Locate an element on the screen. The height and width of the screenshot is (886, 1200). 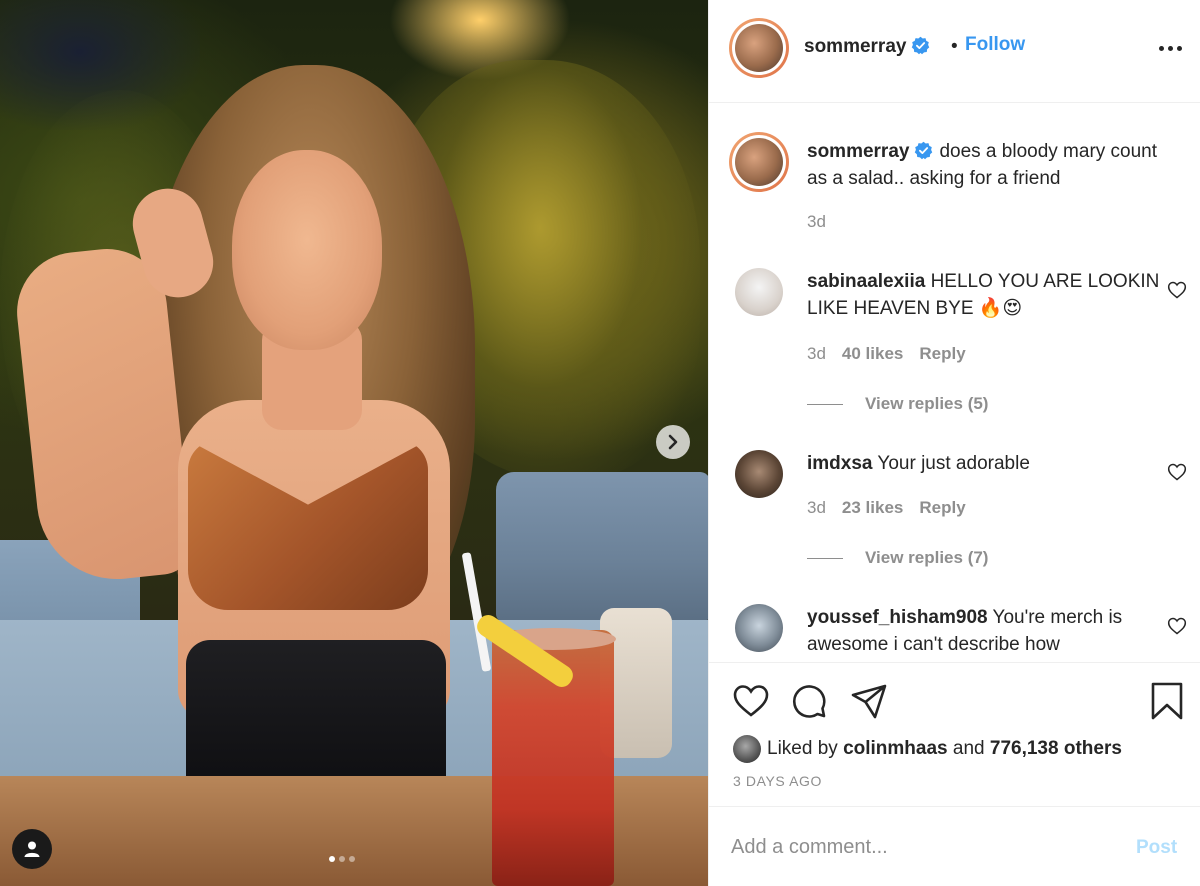
comment-text: Your just adorable is located at coordinates (953, 463).